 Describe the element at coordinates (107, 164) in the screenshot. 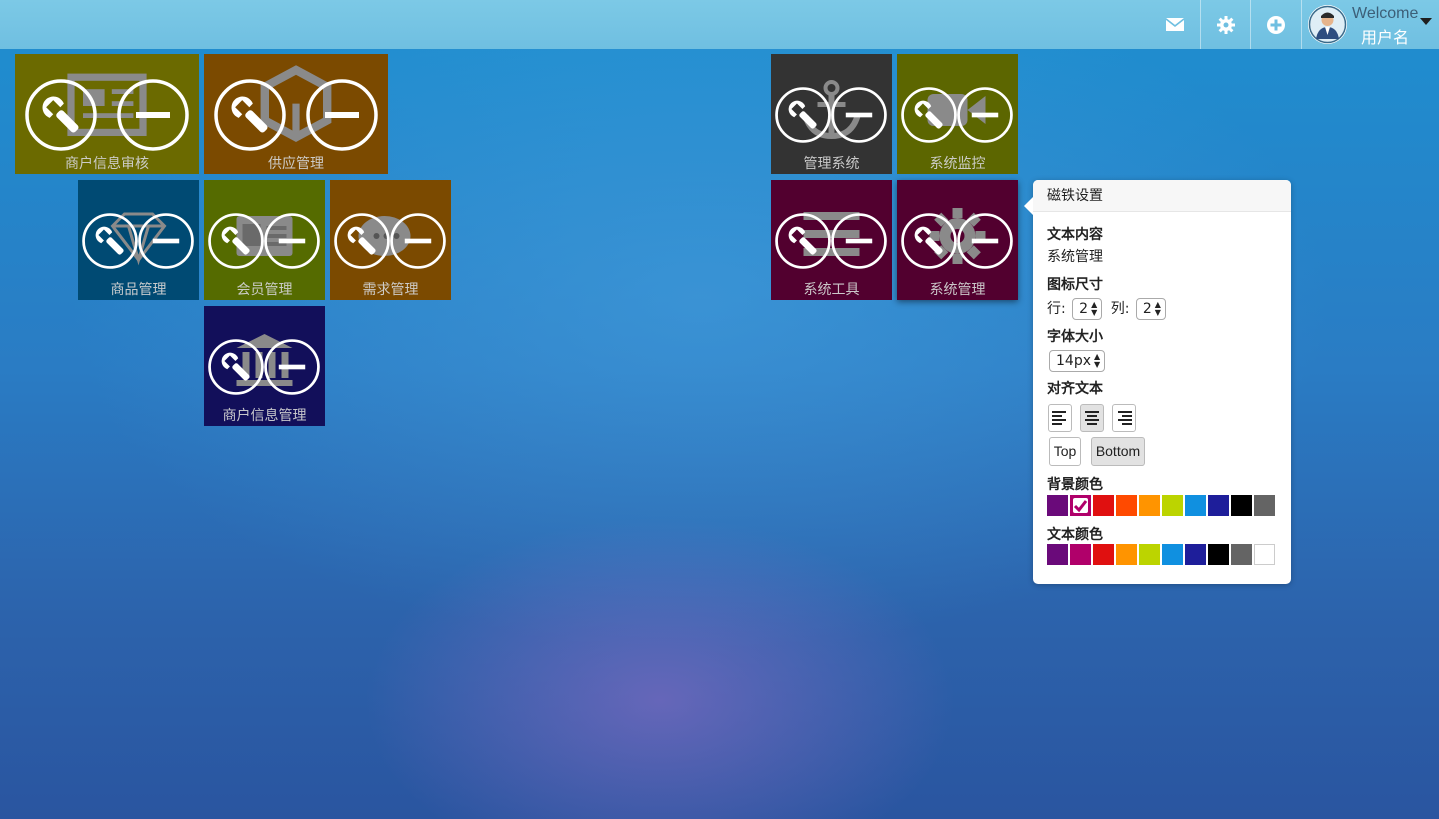

I see `tile-label: 商户信息审核` at that location.